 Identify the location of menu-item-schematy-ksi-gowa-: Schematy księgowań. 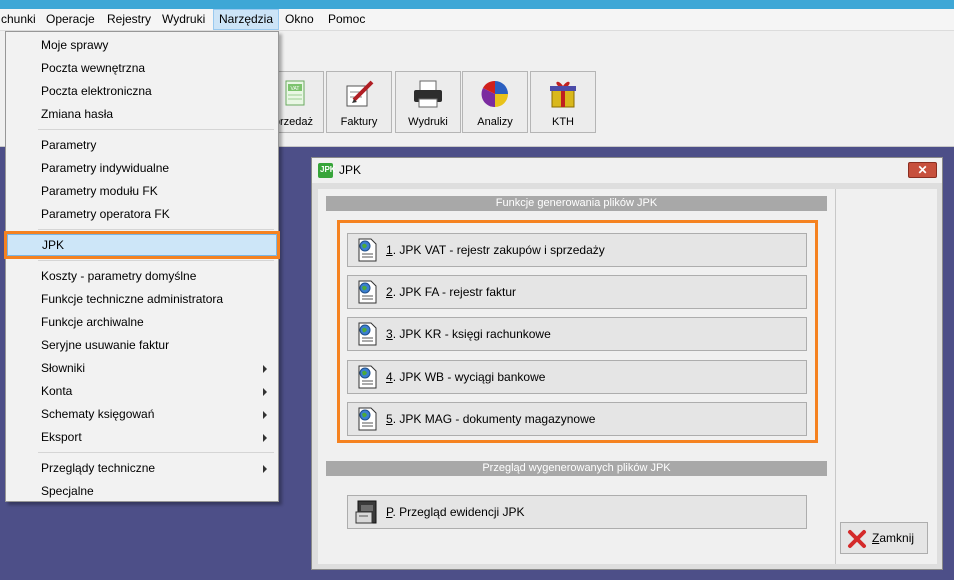
(142, 414).